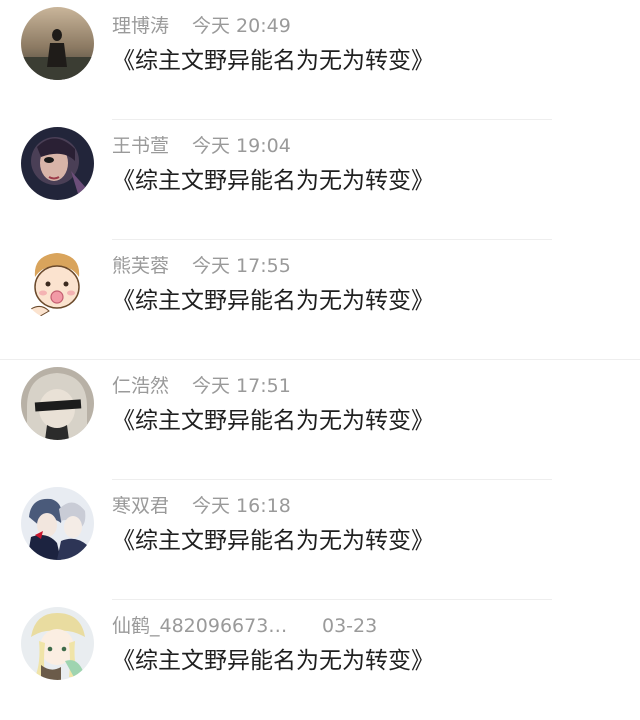 This screenshot has width=640, height=720. What do you see at coordinates (57, 283) in the screenshot?
I see `cartoon-baby-icon` at bounding box center [57, 283].